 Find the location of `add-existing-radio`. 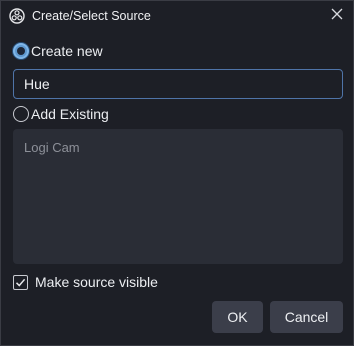

add-existing-radio is located at coordinates (21, 114).